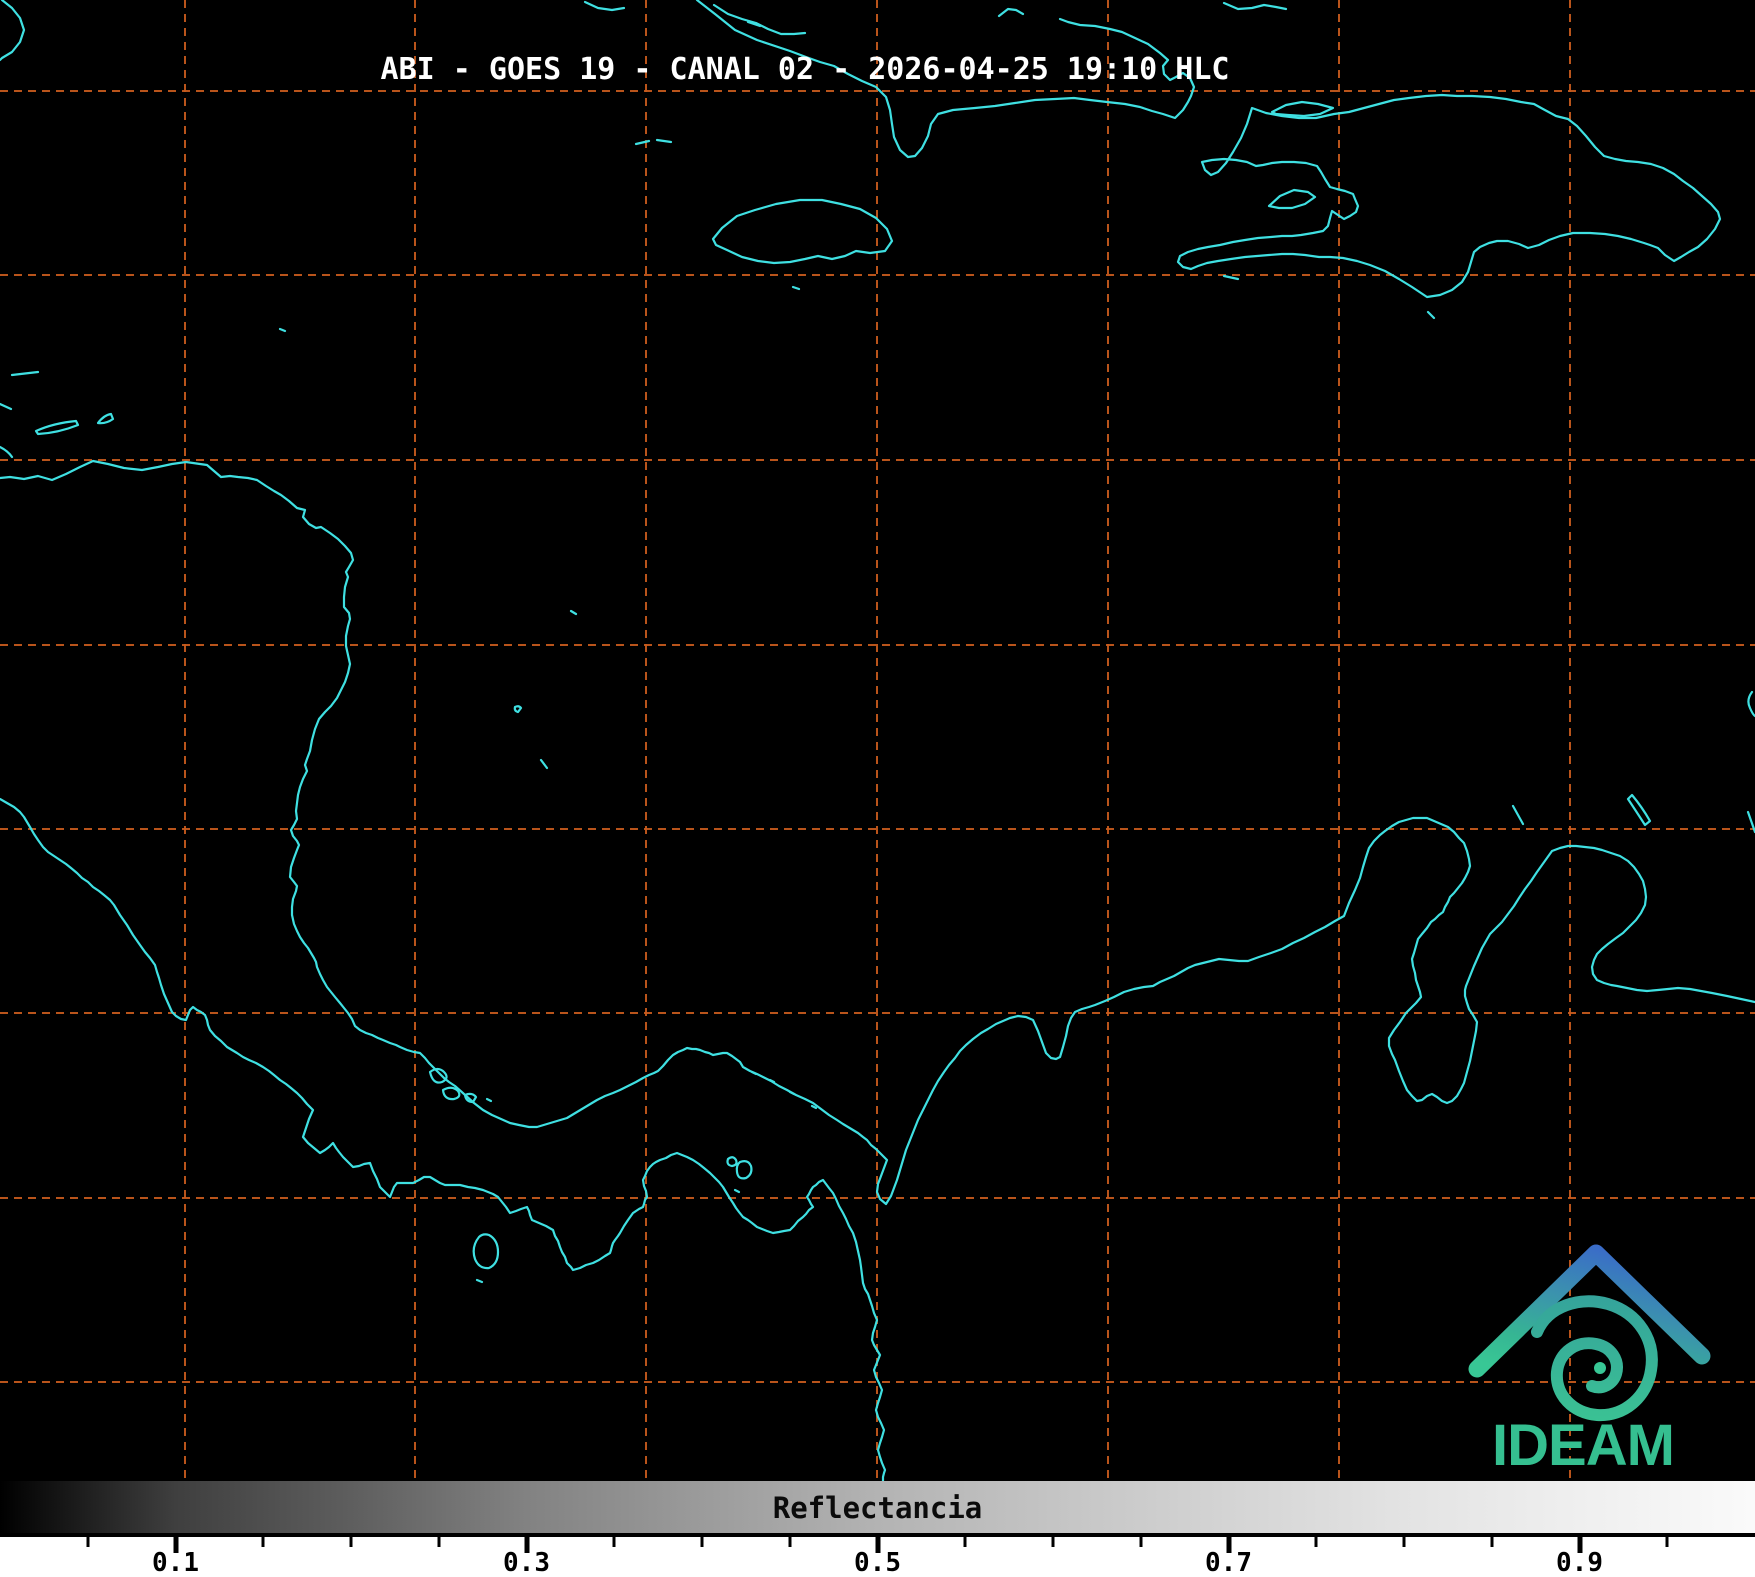  I want to click on colorbar: Reflectancia 0.1 0.3 0.5 0.7 0.9, so click(877, 1529).